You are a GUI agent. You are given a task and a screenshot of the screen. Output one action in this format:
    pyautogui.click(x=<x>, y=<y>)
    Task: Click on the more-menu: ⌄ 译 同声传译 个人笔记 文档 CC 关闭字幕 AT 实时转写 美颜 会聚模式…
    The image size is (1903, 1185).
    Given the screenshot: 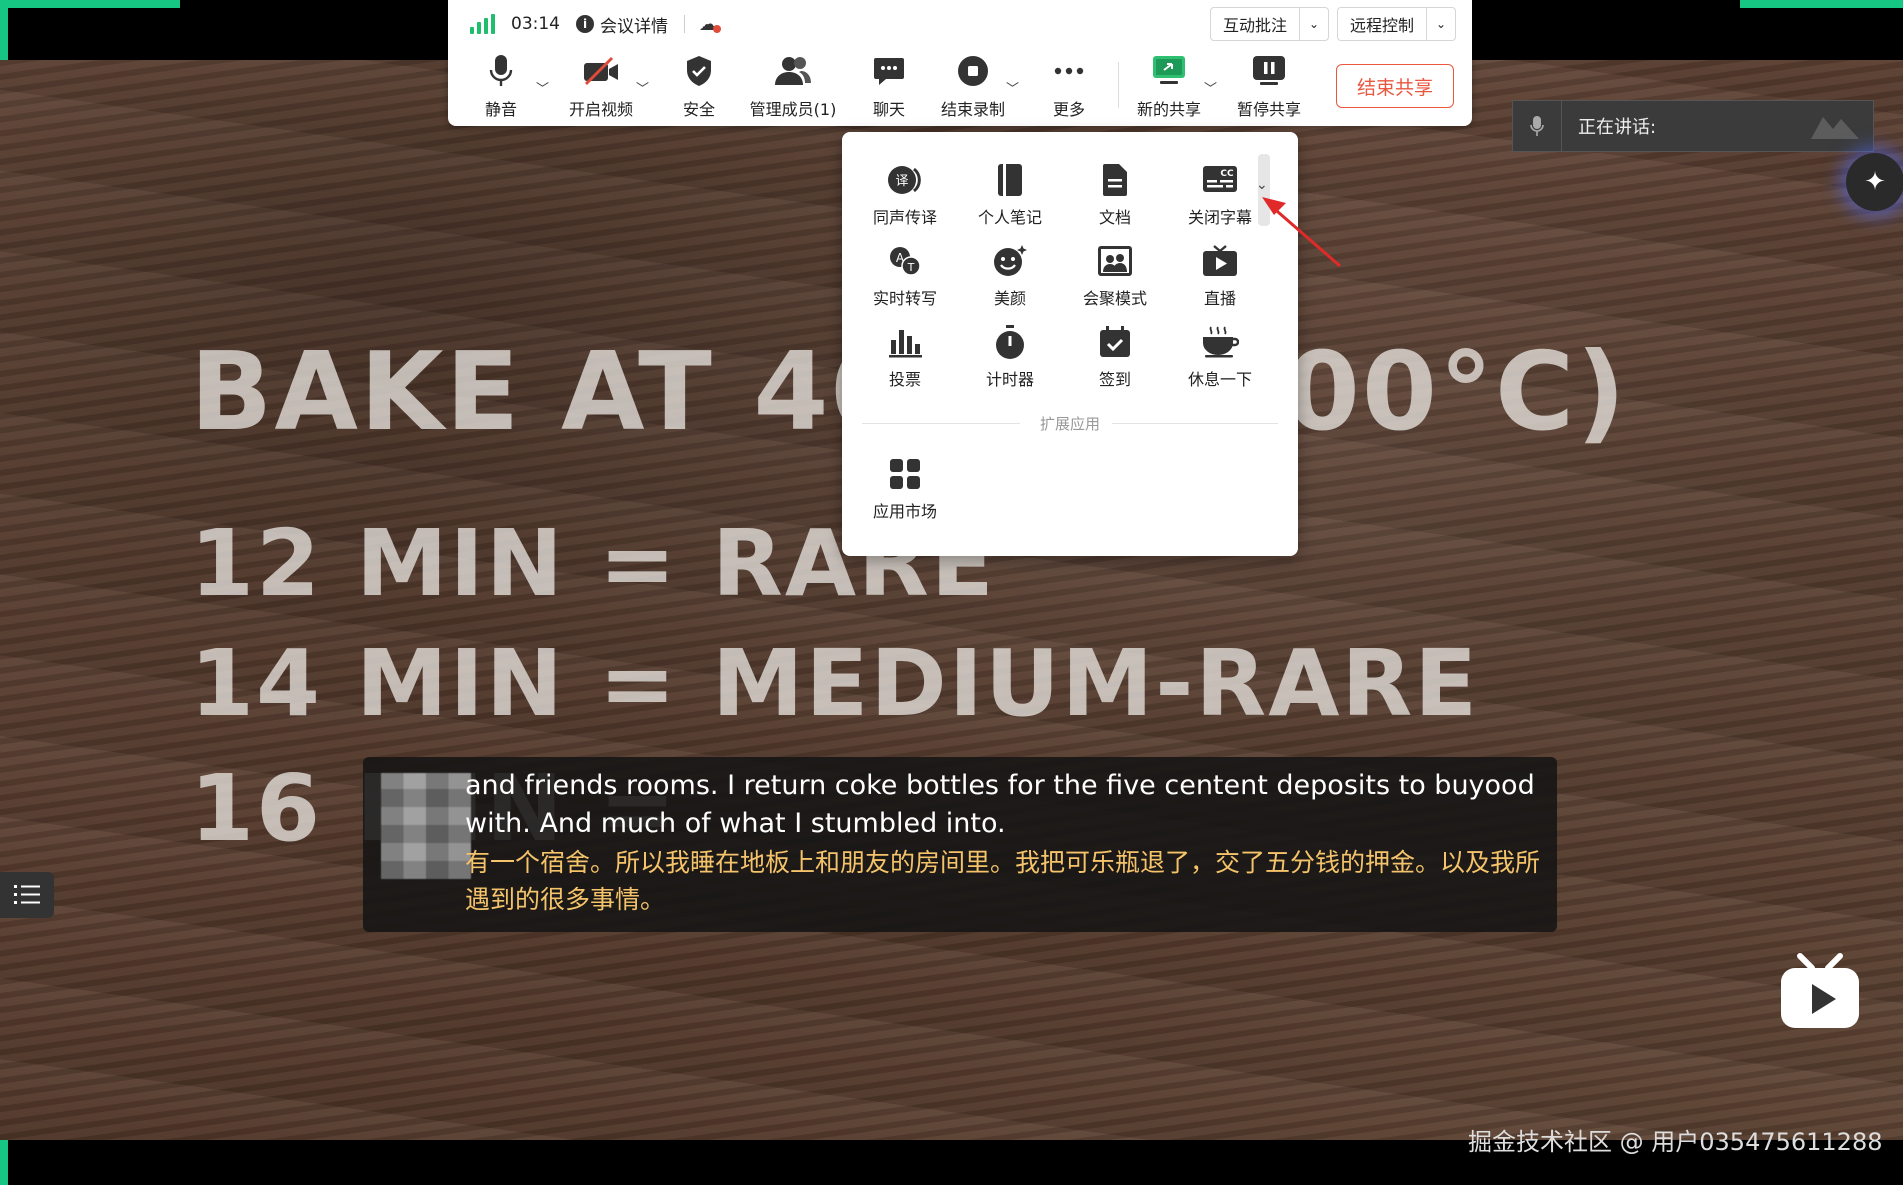 What is the action you would take?
    pyautogui.click(x=1070, y=344)
    